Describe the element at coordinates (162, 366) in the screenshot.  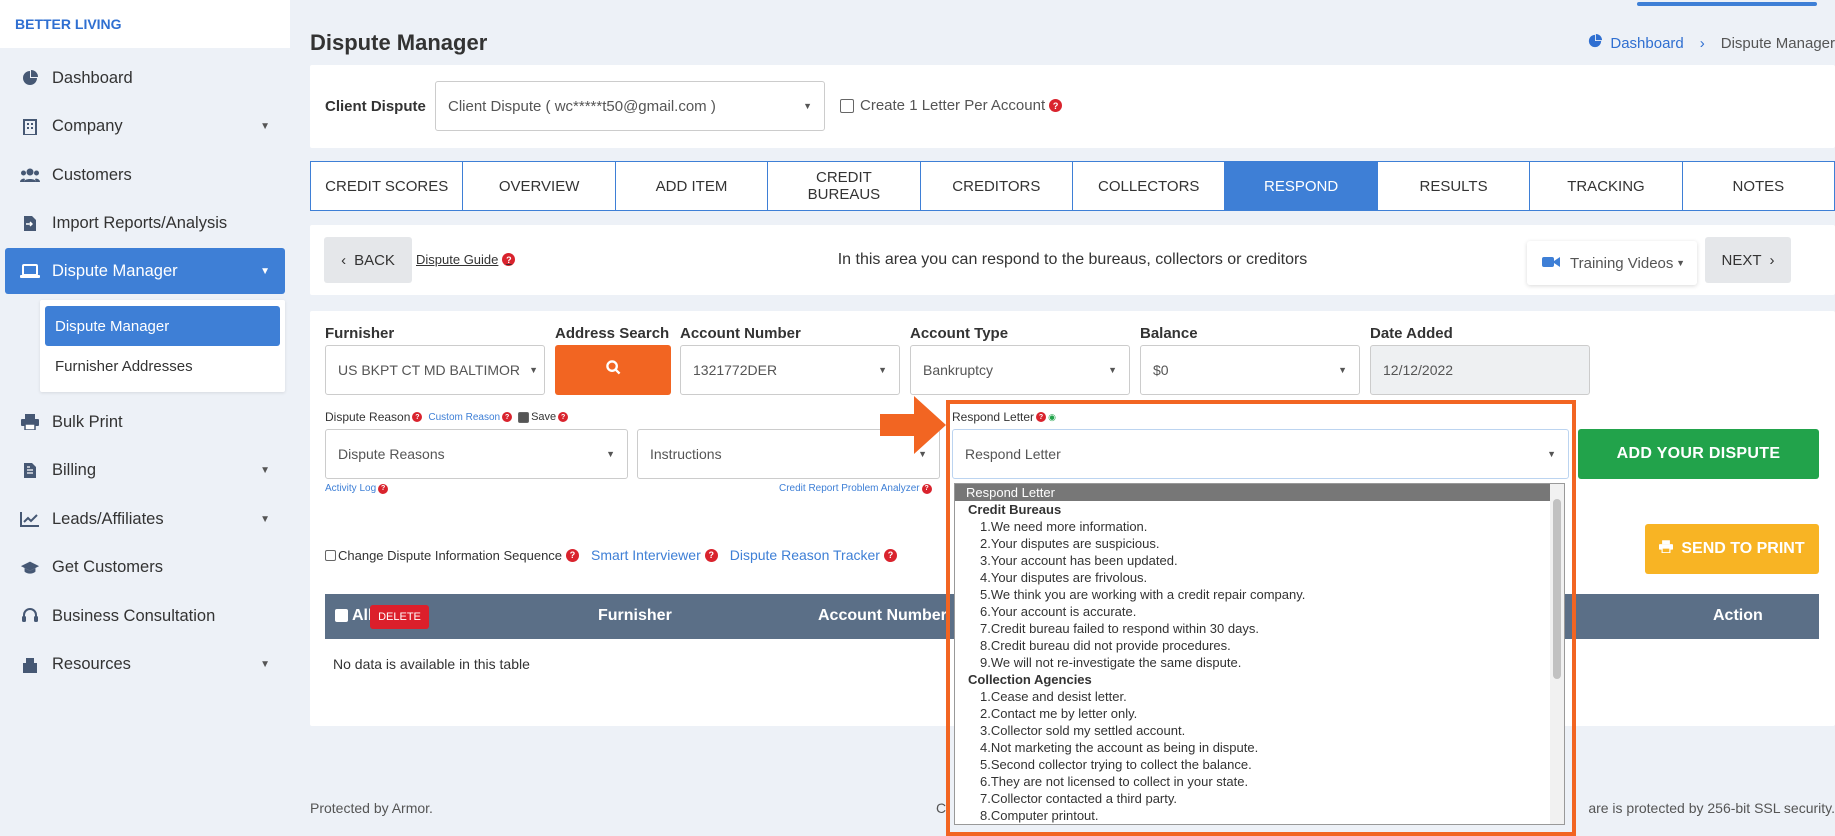
I see `submenu-item-furnisher-addresses: Furnisher Addresses` at that location.